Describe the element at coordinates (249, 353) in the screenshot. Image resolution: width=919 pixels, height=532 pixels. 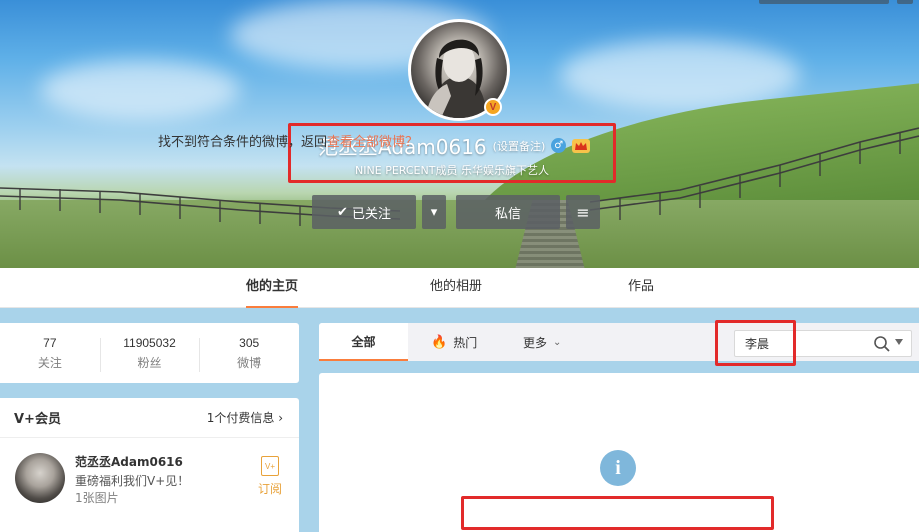
I see `stat-weibo: 305 微博` at that location.